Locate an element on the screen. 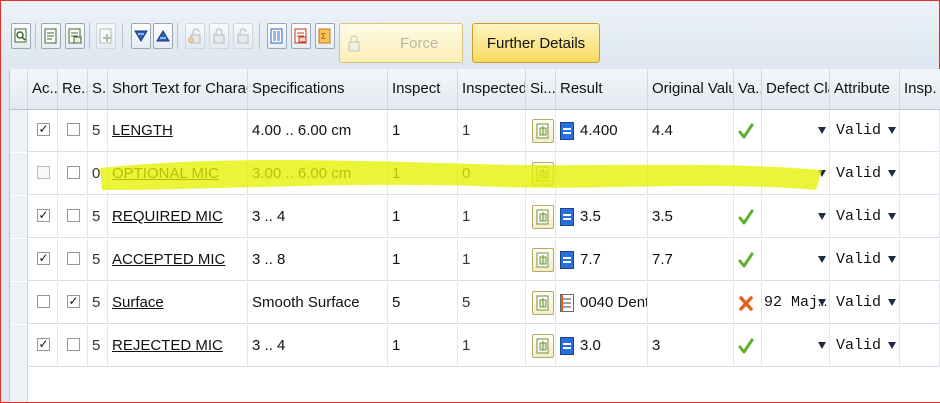 The image size is (940, 403). code-list-icon is located at coordinates (567, 303).